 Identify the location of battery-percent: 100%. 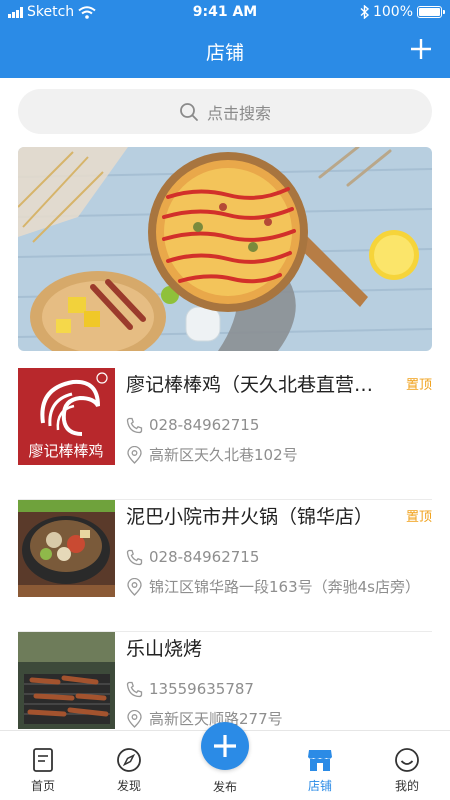
(392, 12).